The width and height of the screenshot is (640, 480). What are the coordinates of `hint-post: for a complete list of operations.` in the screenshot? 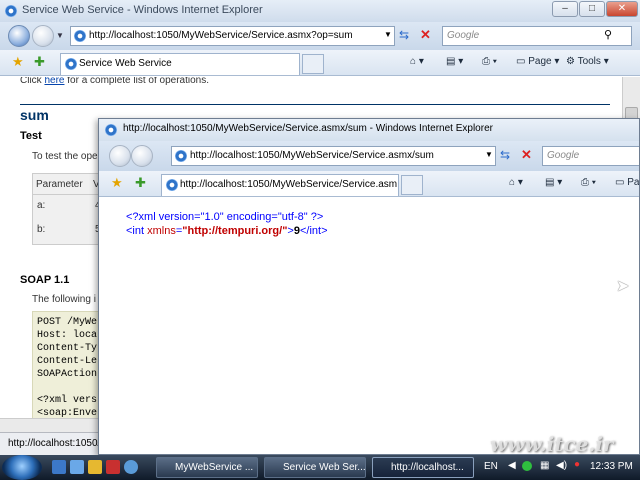 It's located at (136, 81).